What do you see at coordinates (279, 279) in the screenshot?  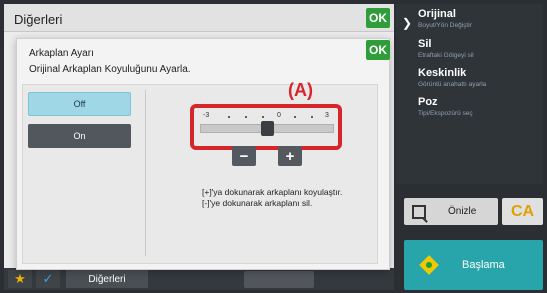 I see `paper-indicator` at bounding box center [279, 279].